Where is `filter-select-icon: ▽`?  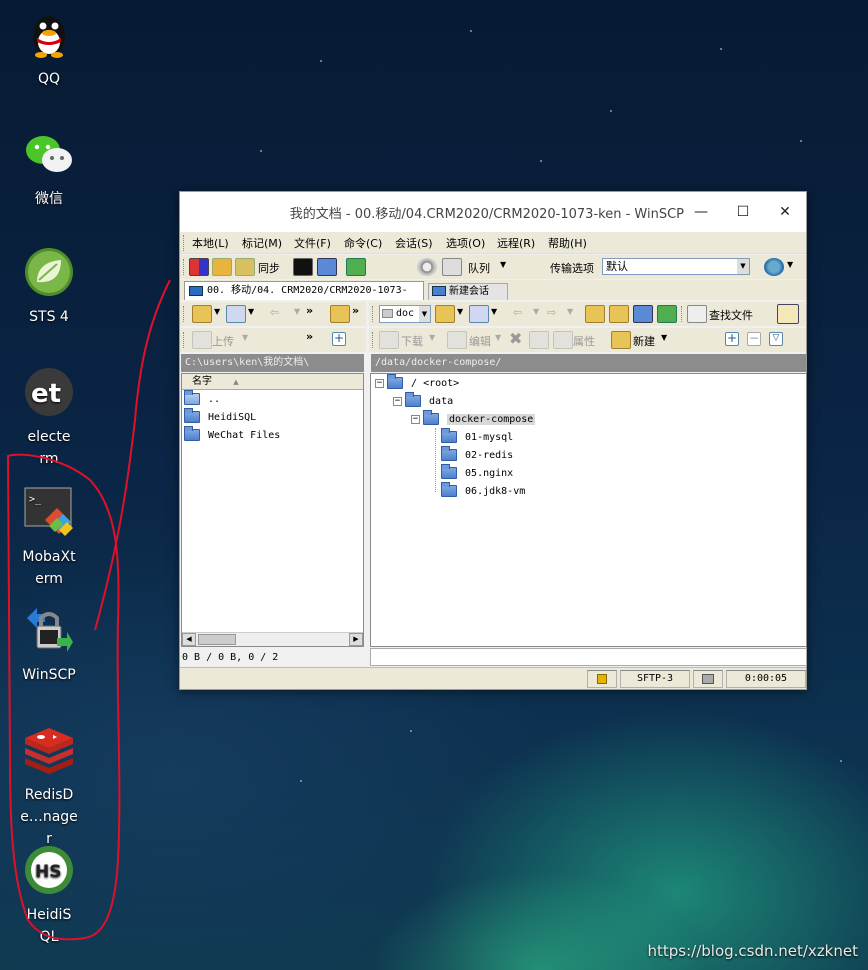
filter-select-icon: ▽ is located at coordinates (776, 339).